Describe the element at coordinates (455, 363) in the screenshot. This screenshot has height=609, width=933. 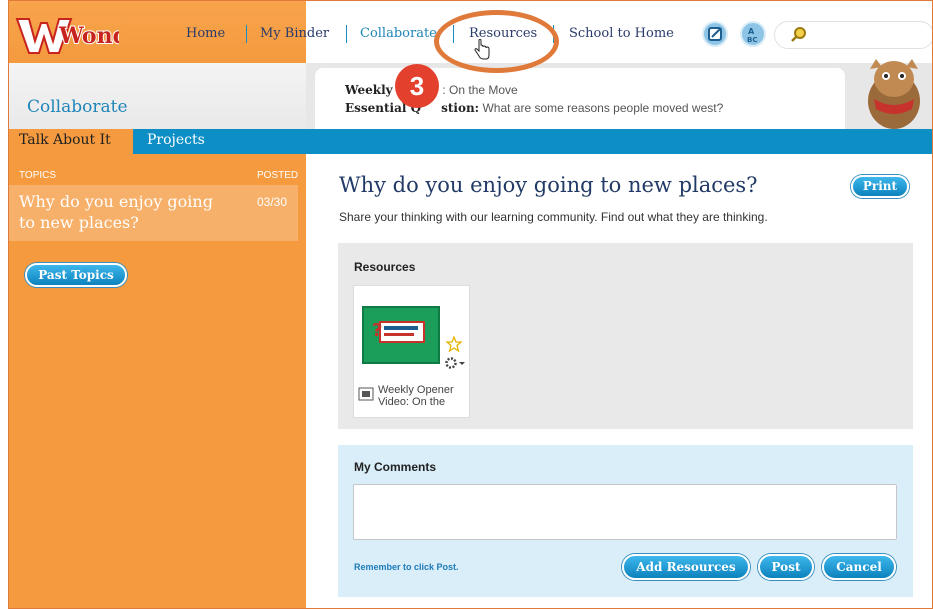
I see `gear-menu-icon` at that location.